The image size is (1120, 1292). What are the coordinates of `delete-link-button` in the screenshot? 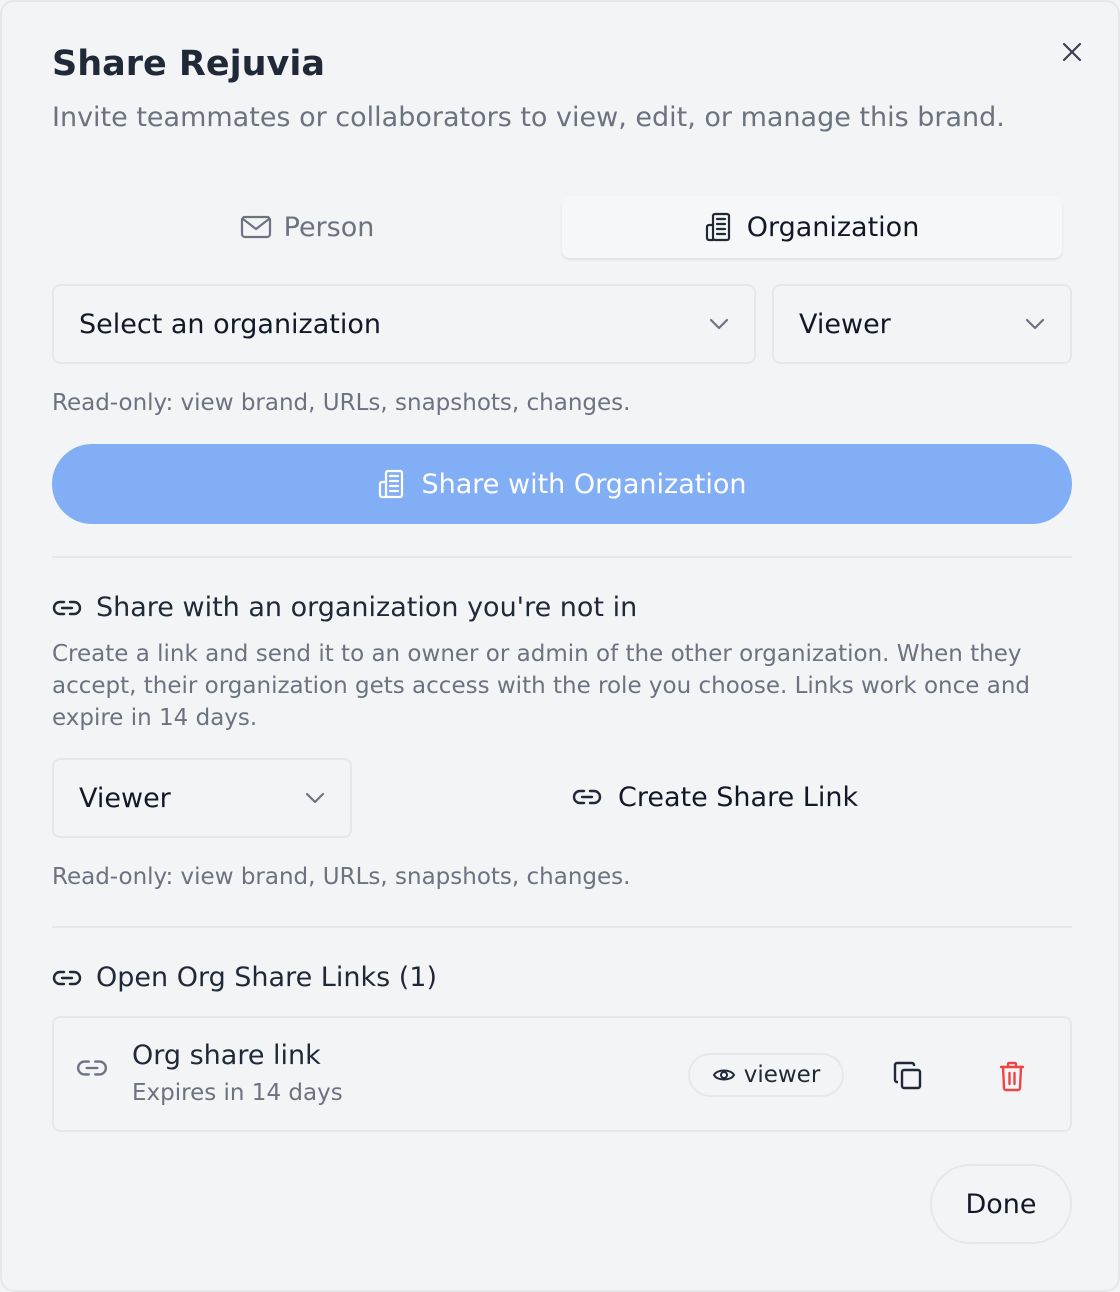 It's located at (1012, 1076).